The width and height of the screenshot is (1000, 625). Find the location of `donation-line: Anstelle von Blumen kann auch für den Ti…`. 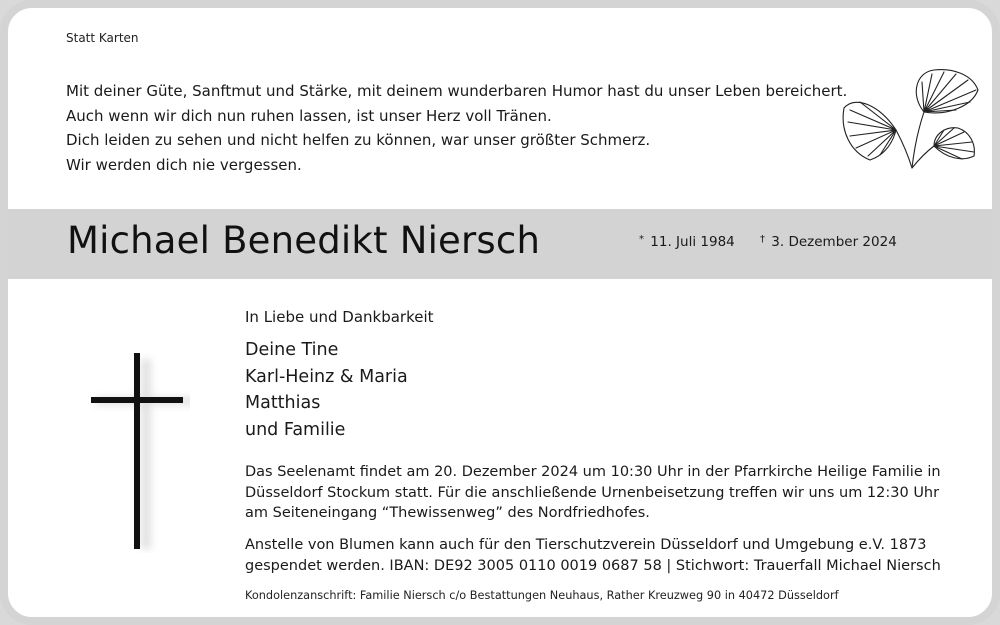

donation-line: Anstelle von Blumen kann auch für den Ti… is located at coordinates (586, 545).